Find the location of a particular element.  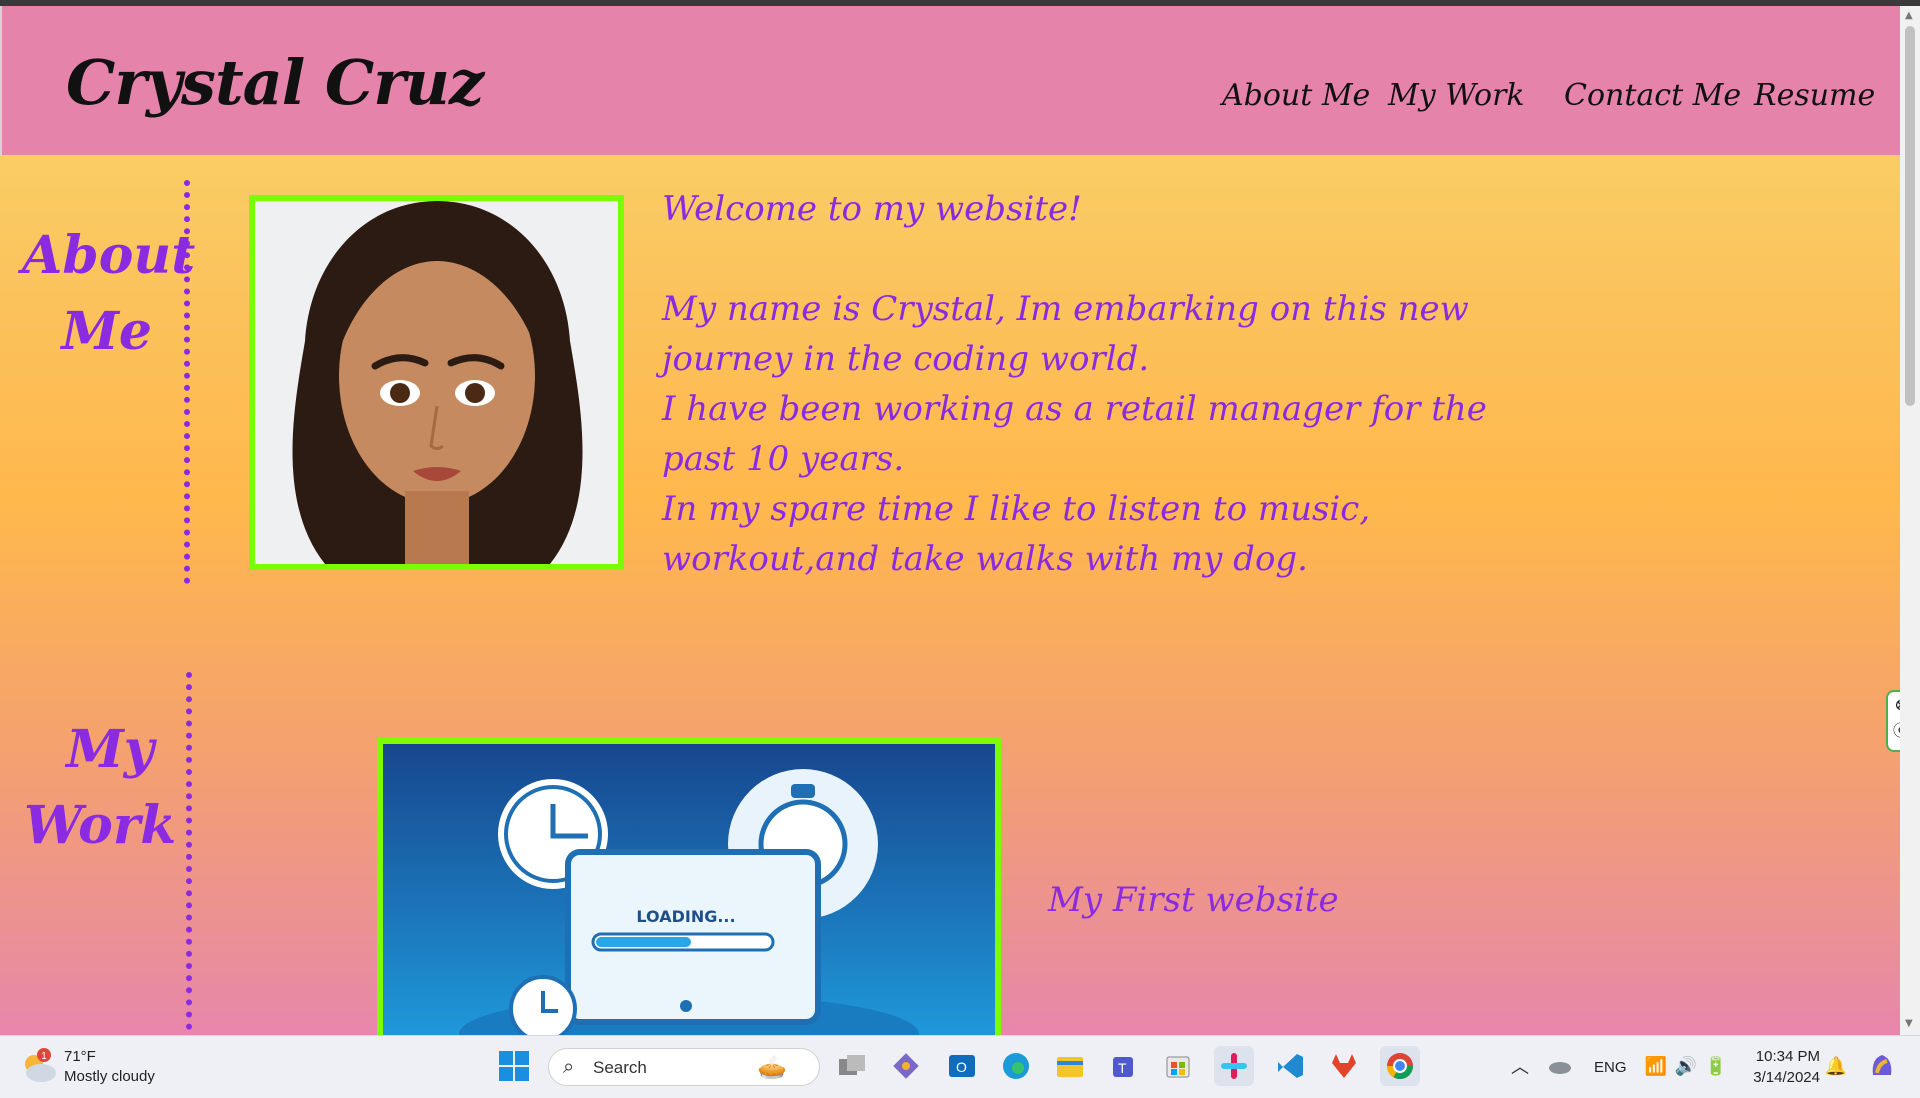

weather-badge: 1 is located at coordinates (44, 1056).